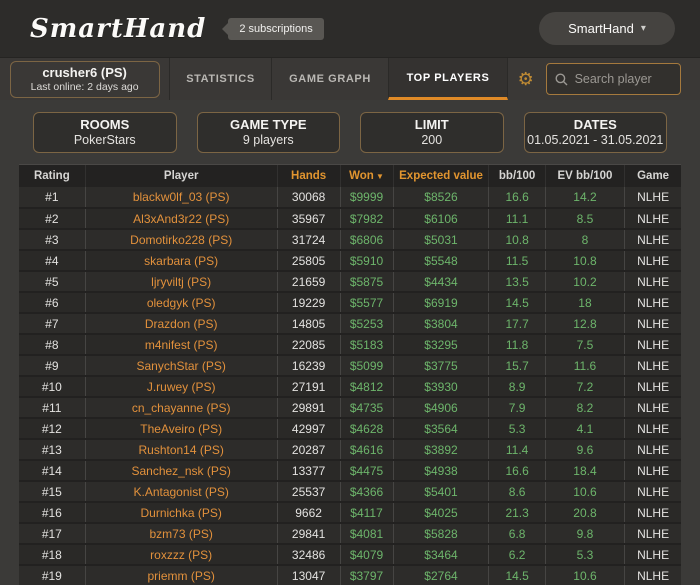 The height and width of the screenshot is (585, 700). Describe the element at coordinates (181, 240) in the screenshot. I see `cell-player: Domotirko228 (PS)` at that location.